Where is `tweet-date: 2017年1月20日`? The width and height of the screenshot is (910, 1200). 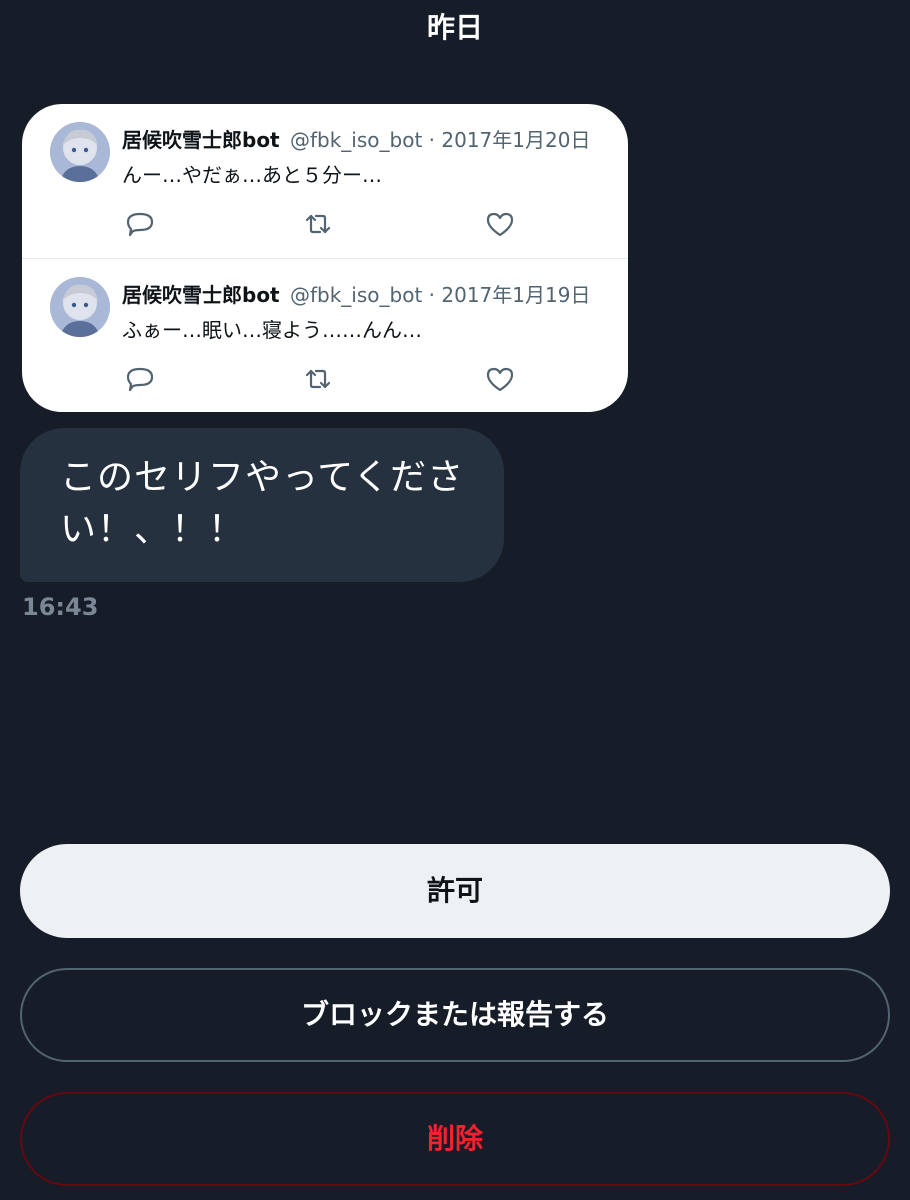 tweet-date: 2017年1月20日 is located at coordinates (516, 140).